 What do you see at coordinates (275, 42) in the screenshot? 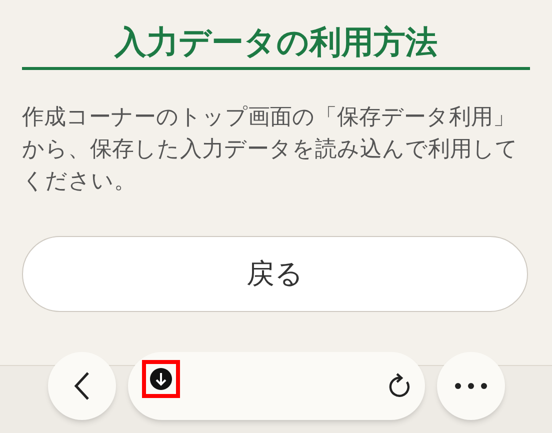
I see `page-heading: 入力データの利用方法` at bounding box center [275, 42].